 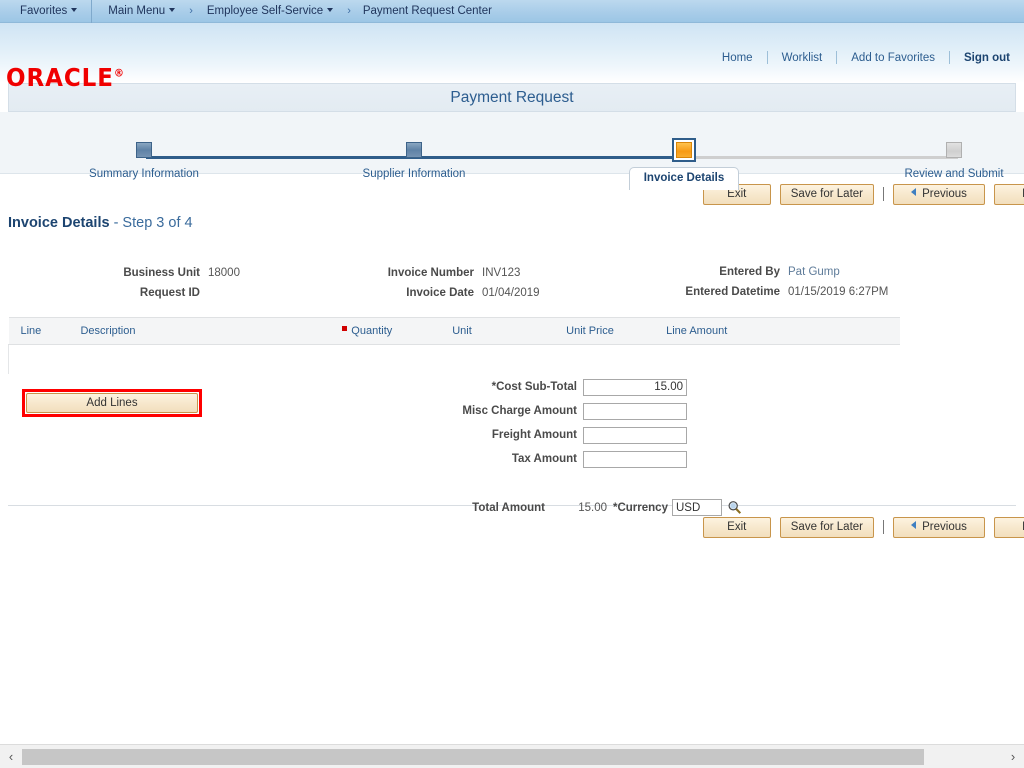 I want to click on misc-charge-input, so click(x=635, y=411).